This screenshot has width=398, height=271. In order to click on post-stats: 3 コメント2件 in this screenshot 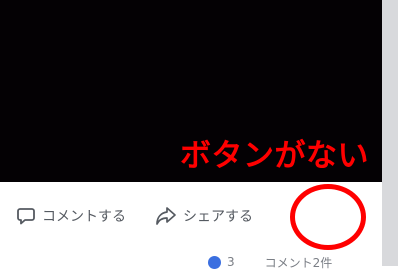, I will do `click(295, 262)`.